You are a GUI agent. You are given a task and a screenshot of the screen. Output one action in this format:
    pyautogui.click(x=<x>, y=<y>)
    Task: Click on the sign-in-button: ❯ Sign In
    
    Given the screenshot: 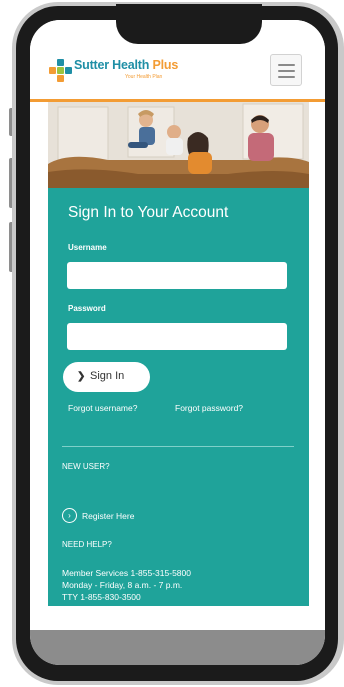 What is the action you would take?
    pyautogui.click(x=106, y=377)
    